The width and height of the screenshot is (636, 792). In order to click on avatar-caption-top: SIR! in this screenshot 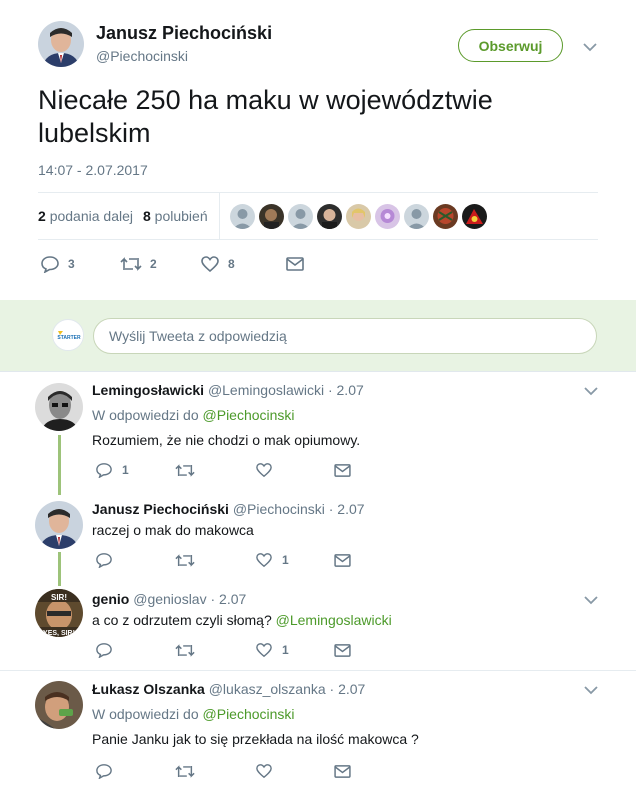, I will do `click(59, 597)`.